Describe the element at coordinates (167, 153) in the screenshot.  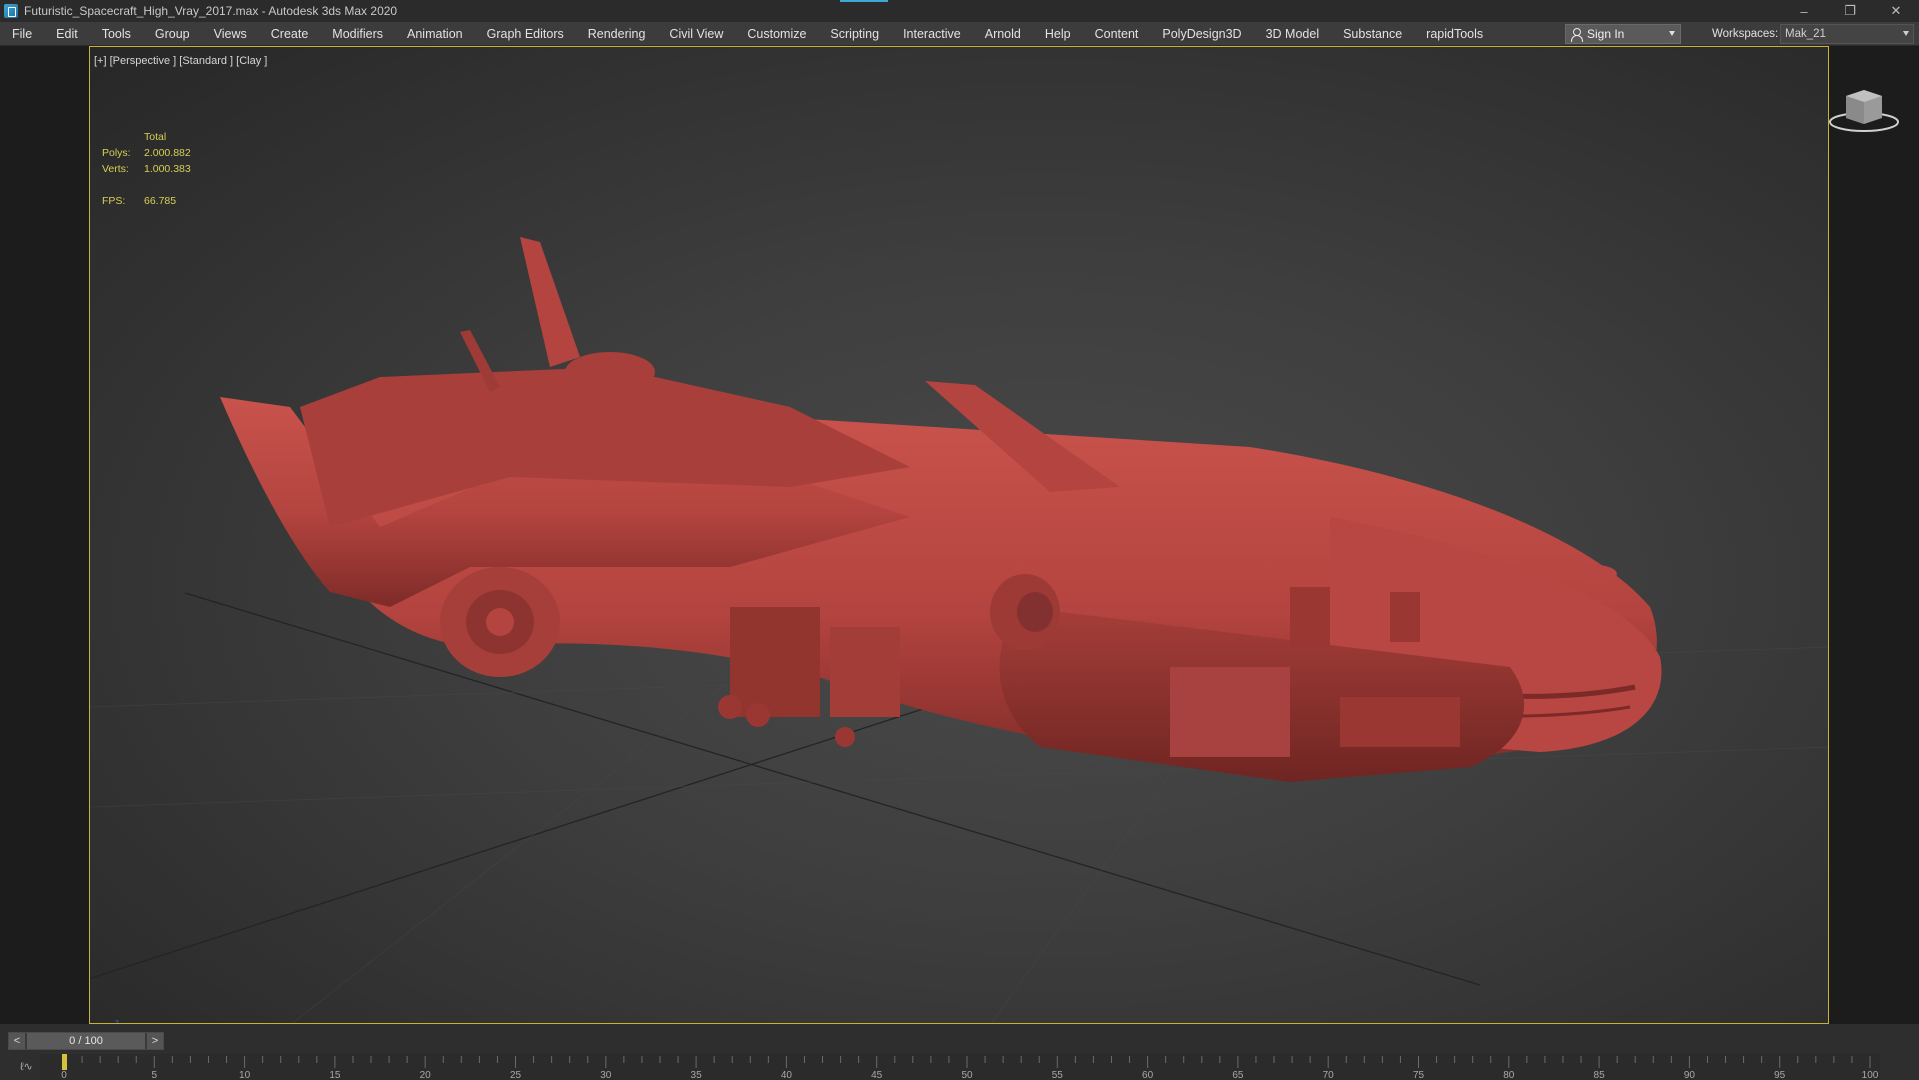
I see `polys-value: 2.000.882` at that location.